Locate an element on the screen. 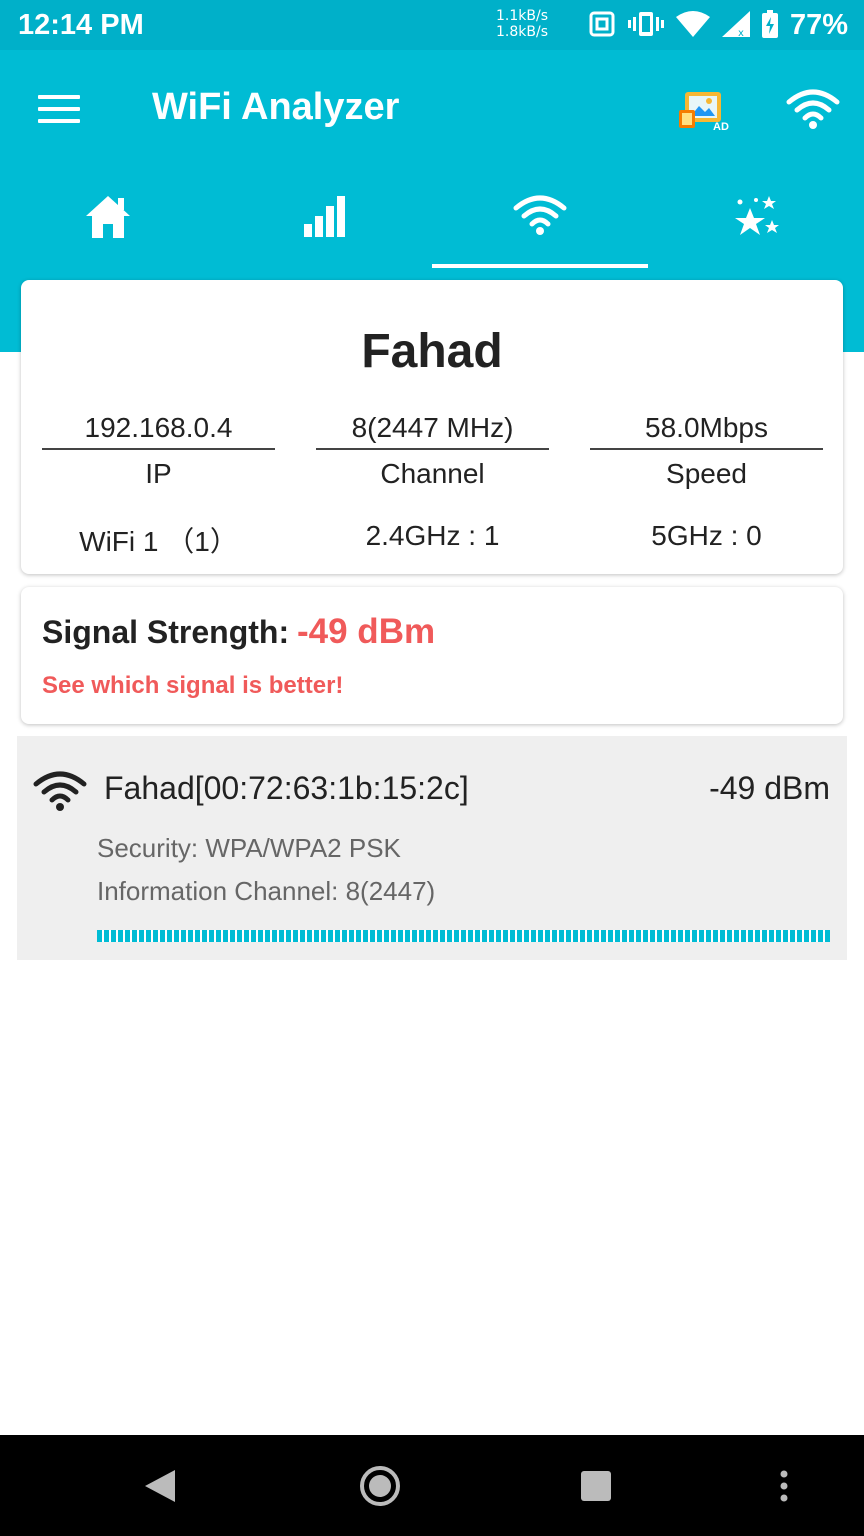  cell-signal-icon: x is located at coordinates (736, 24).